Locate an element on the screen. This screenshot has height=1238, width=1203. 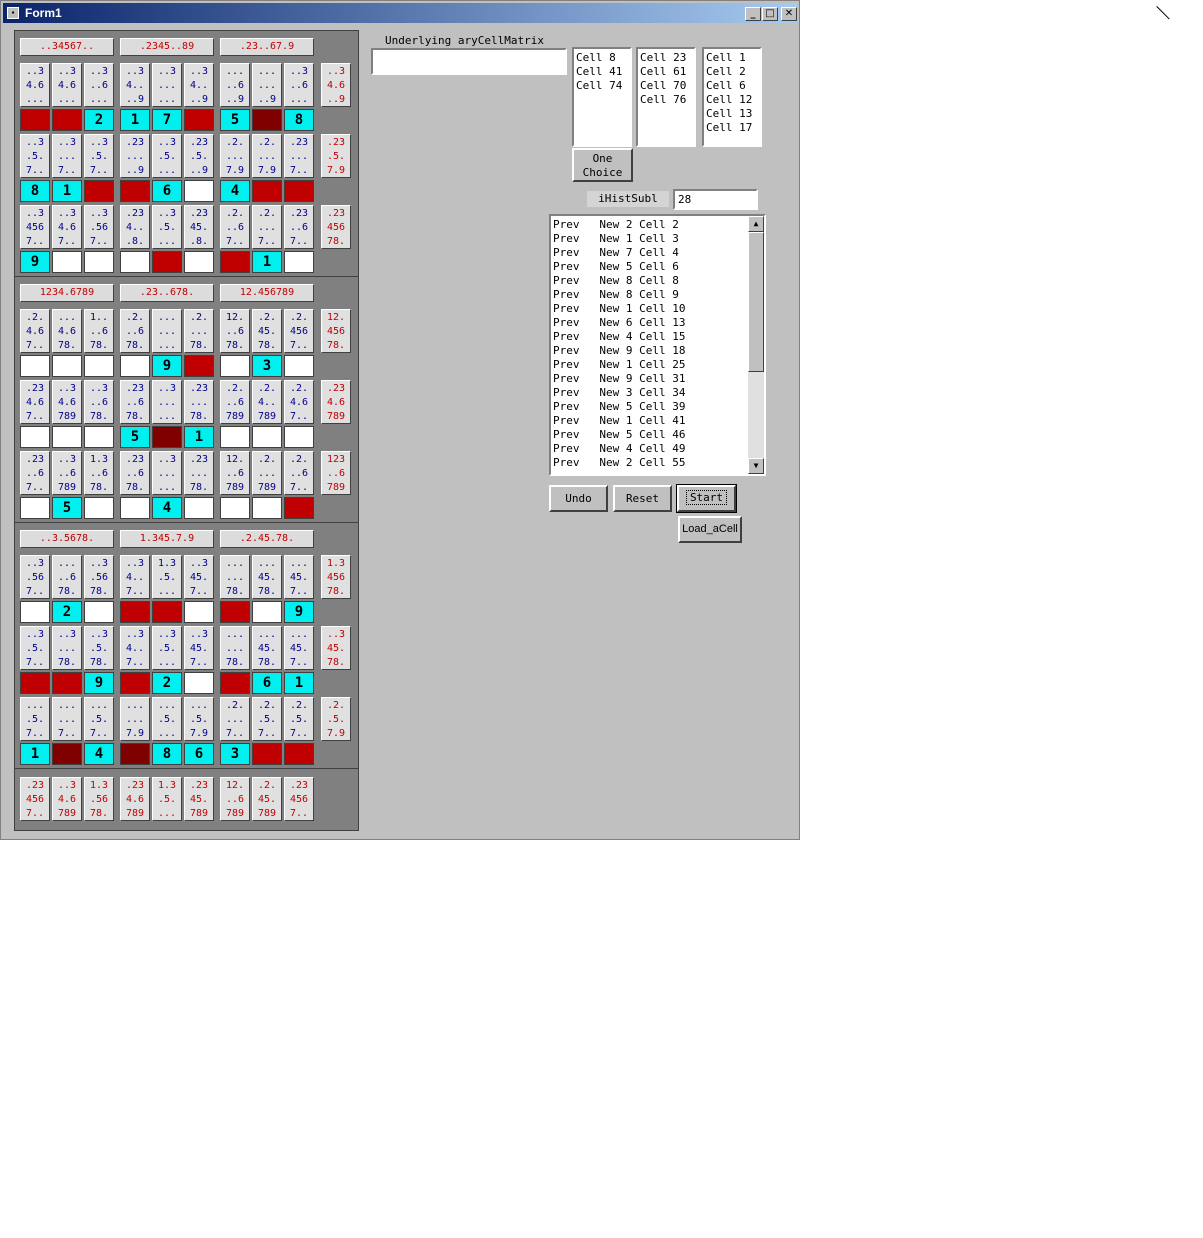
load-cell-button: Load_aCell is located at coordinates (710, 529).